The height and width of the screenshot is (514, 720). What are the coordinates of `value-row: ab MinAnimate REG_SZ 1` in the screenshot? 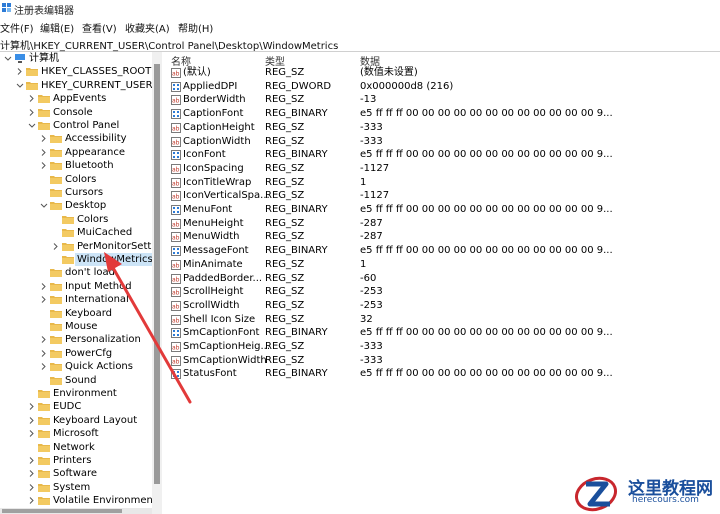 It's located at (443, 265).